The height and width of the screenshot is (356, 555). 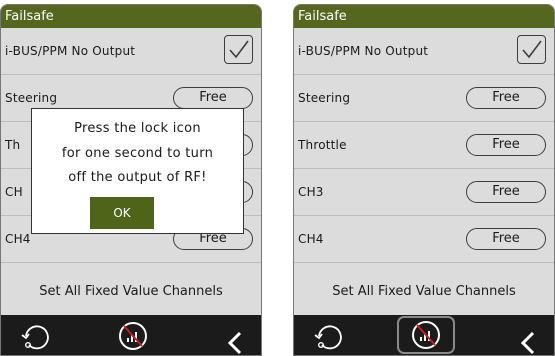 What do you see at coordinates (324, 98) in the screenshot?
I see `steering-label: Steering` at bounding box center [324, 98].